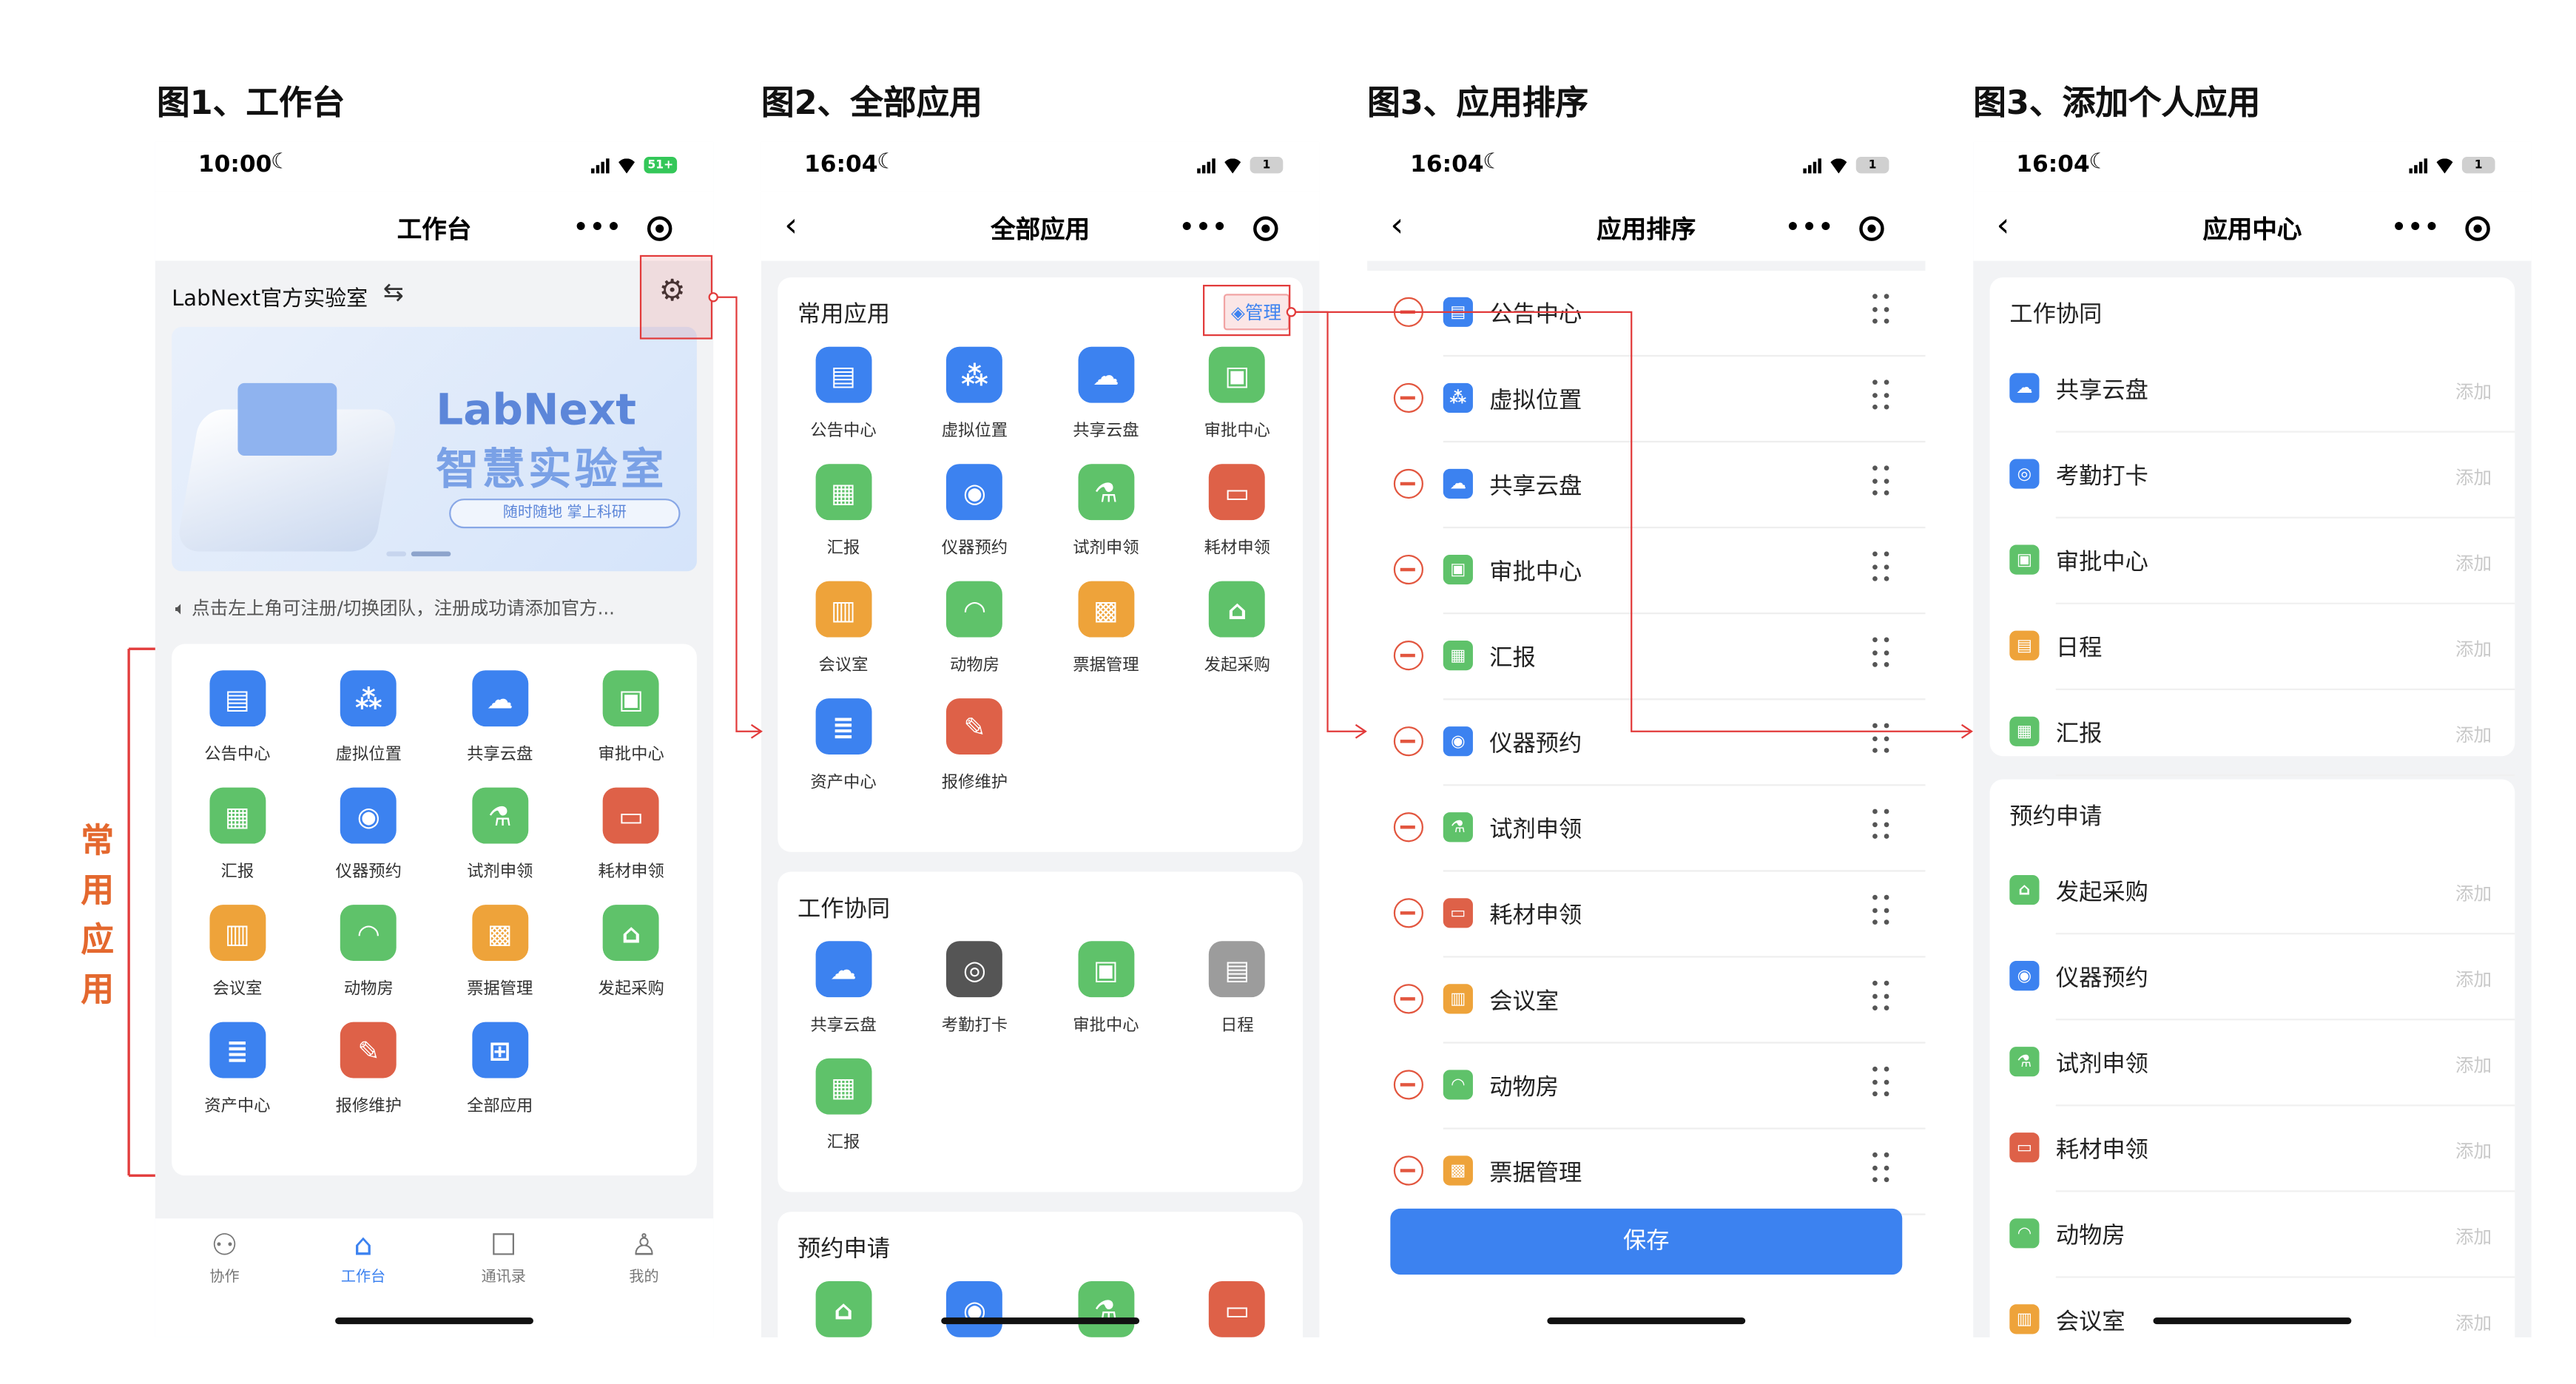 The width and height of the screenshot is (2576, 1384). What do you see at coordinates (736, 514) in the screenshot?
I see `arrow-fig1-to-fig2` at bounding box center [736, 514].